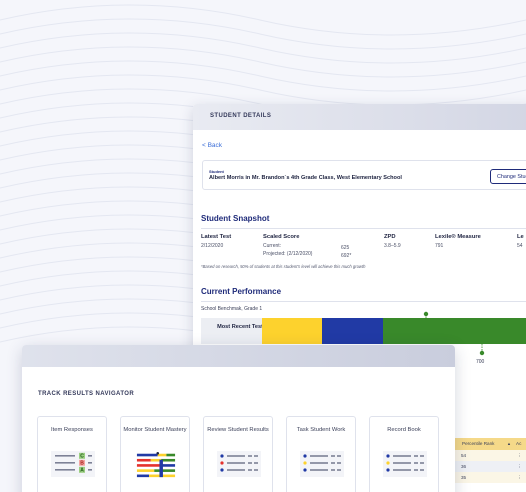  Describe the element at coordinates (520, 241) in the screenshot. I see `extra-column: Le 54` at that location.